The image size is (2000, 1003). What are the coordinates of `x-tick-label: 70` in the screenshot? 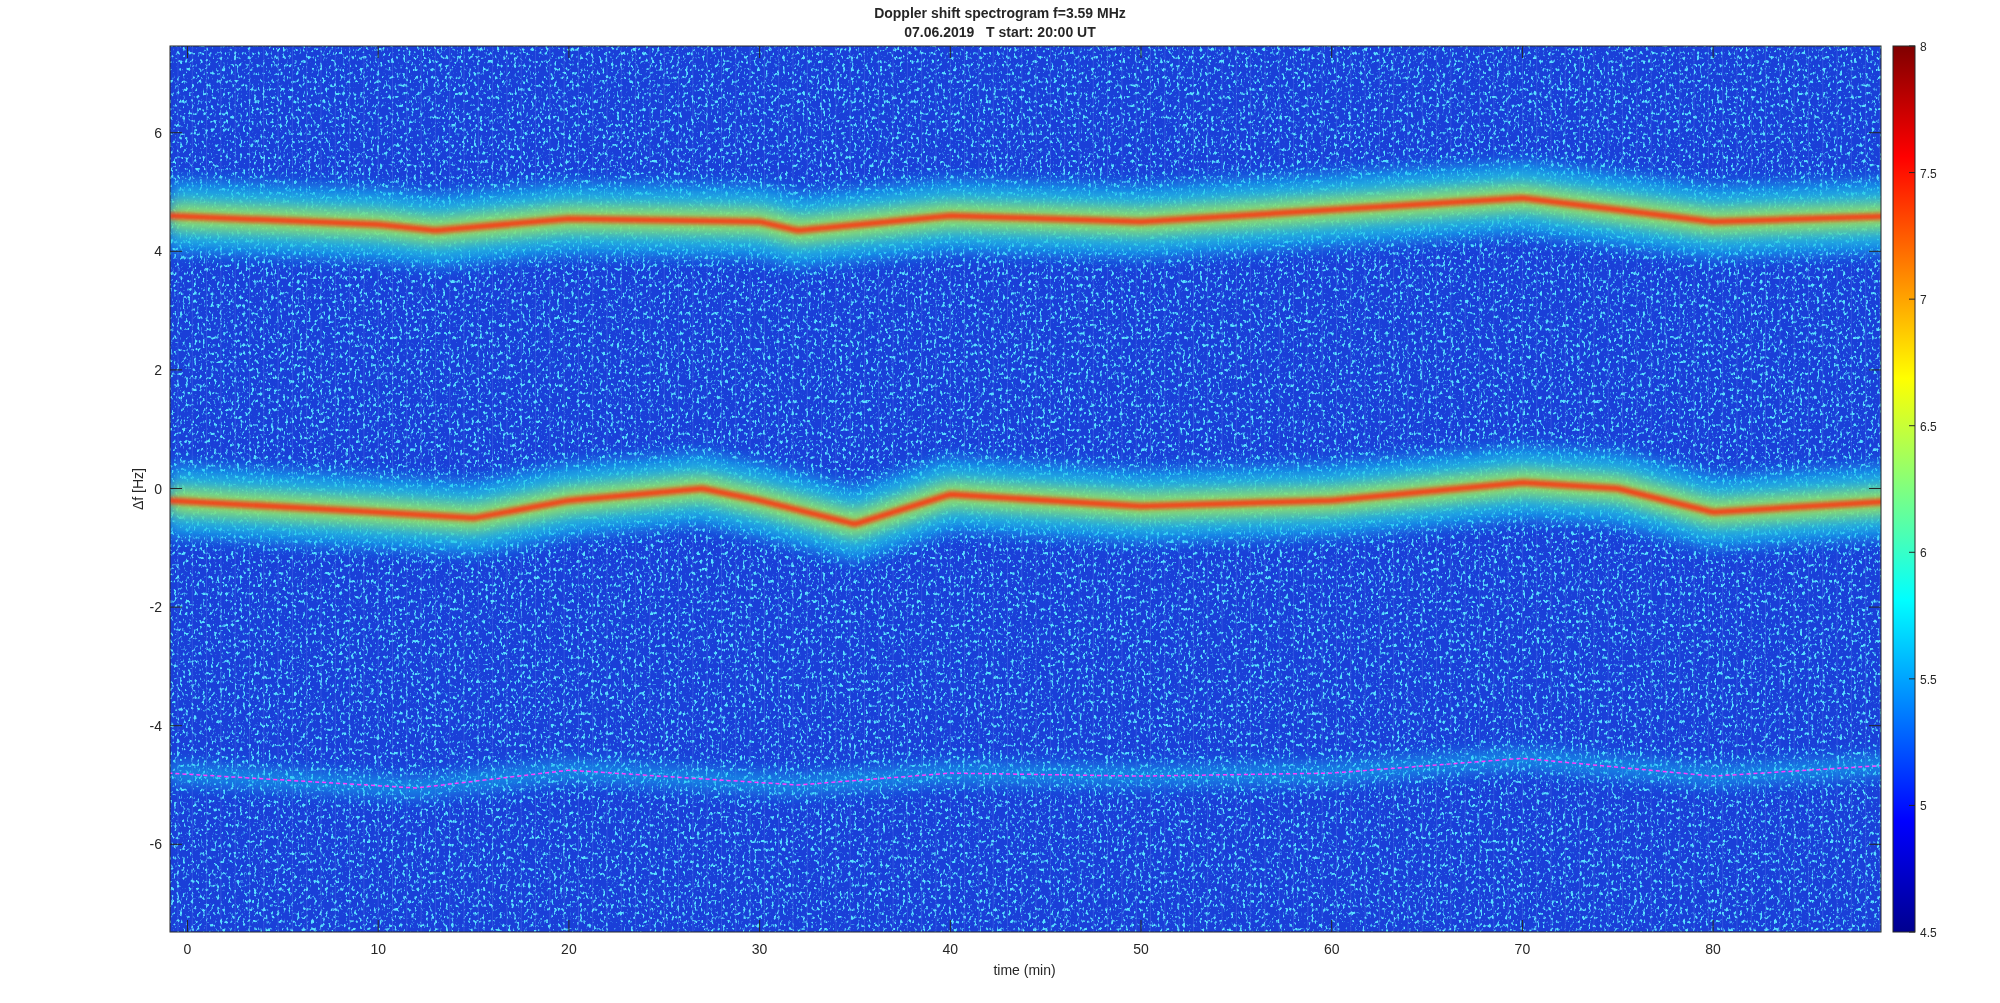 It's located at (1522, 949).